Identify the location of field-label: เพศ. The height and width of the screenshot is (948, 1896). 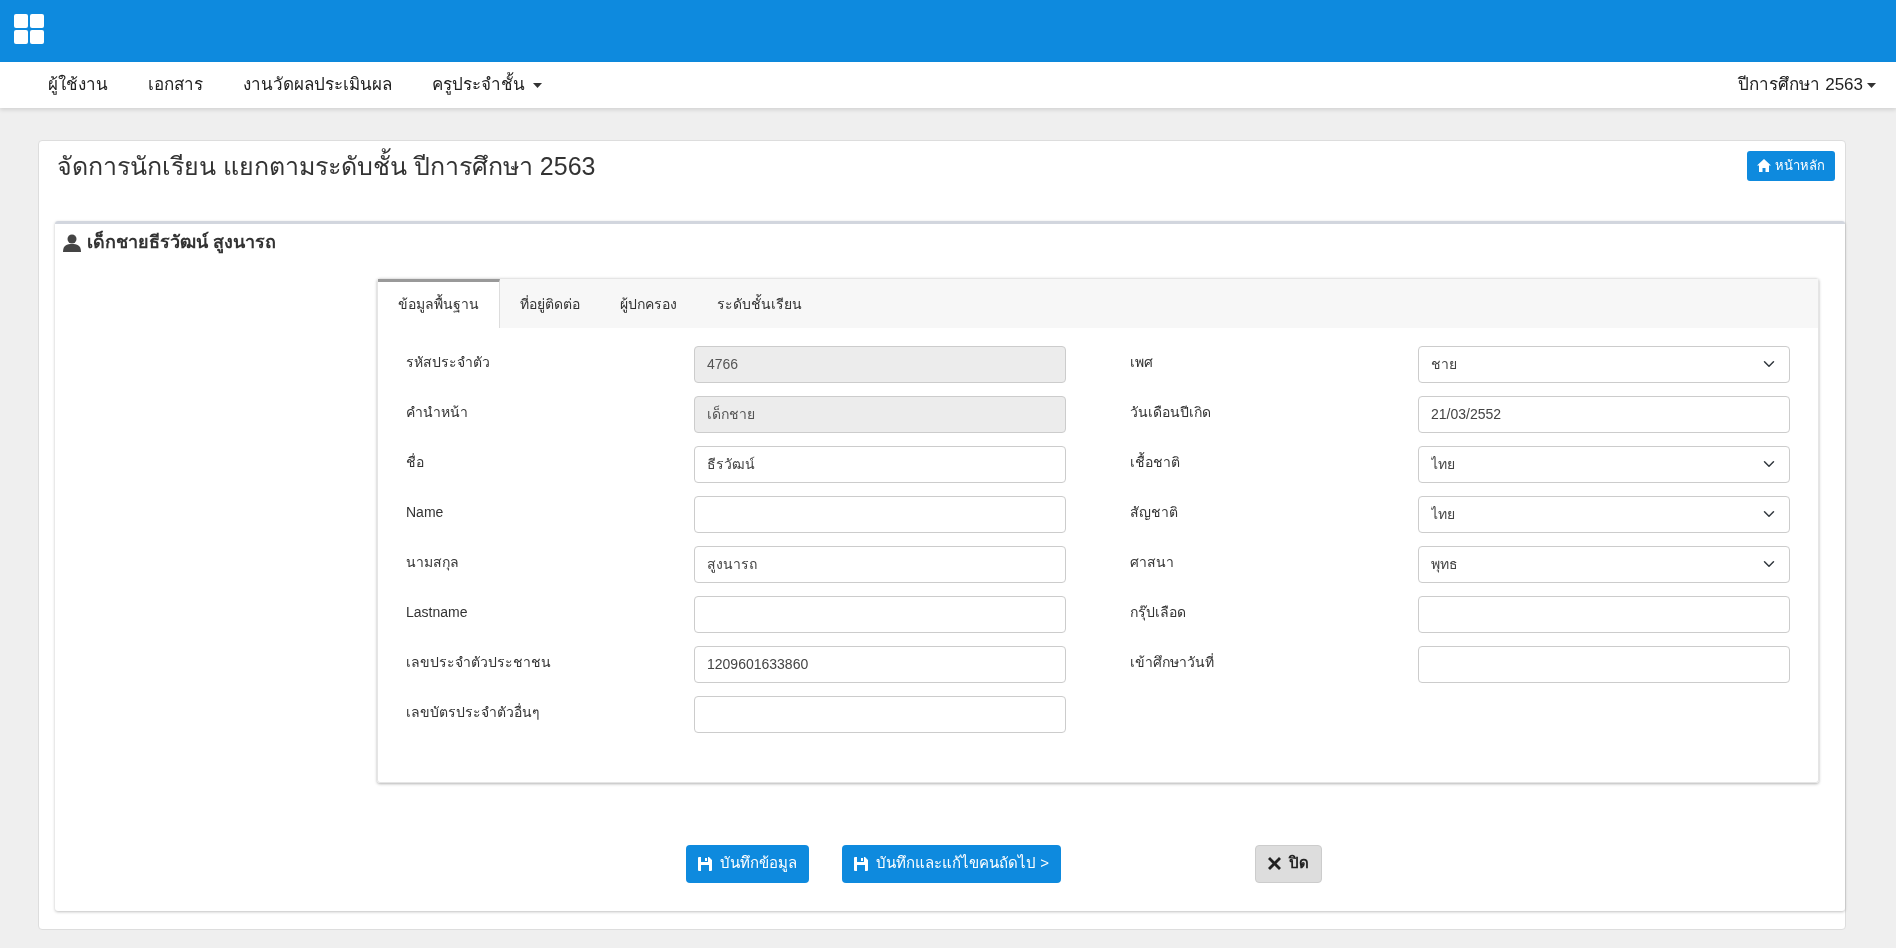
(1142, 362).